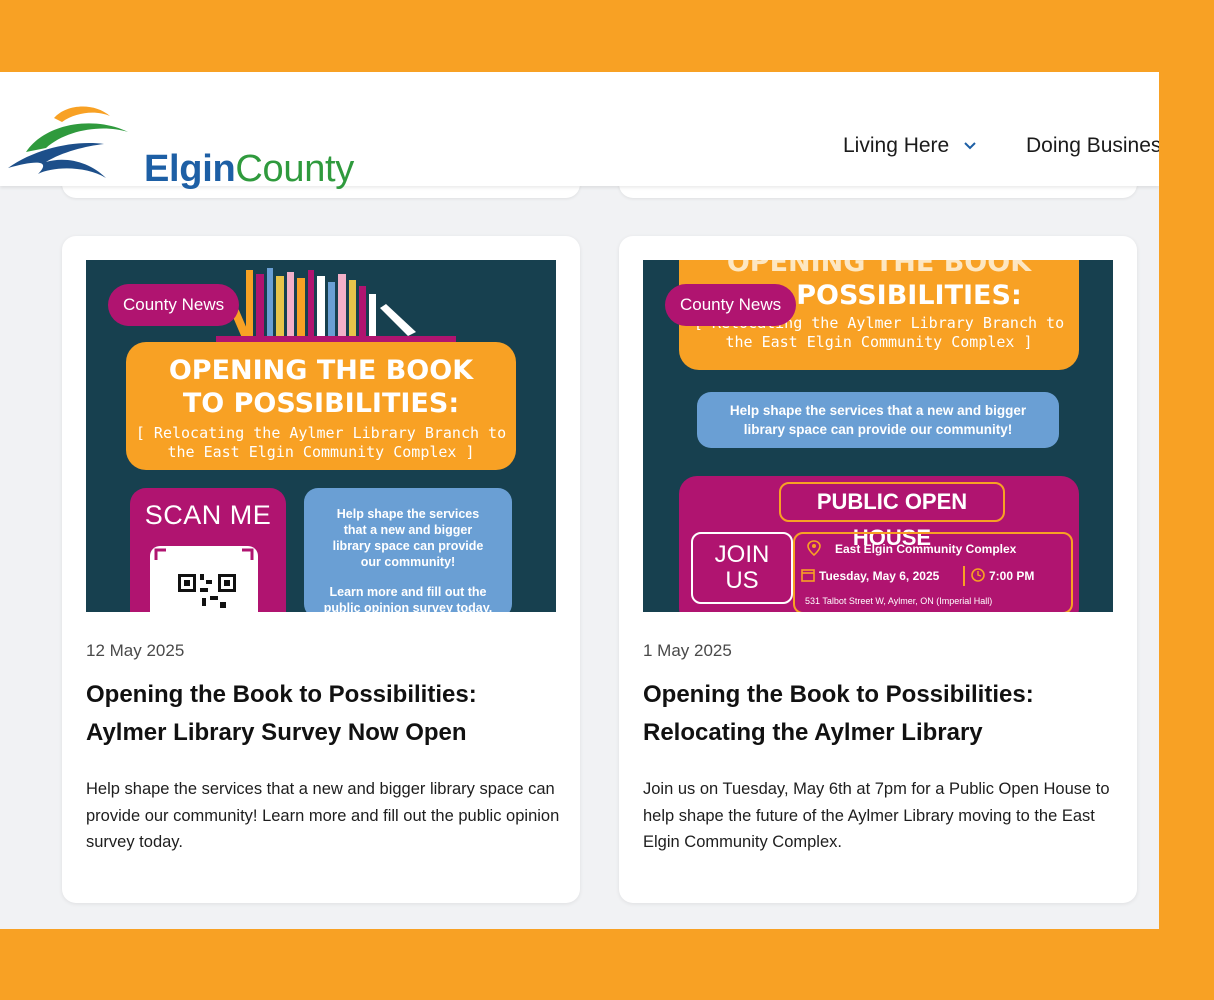  Describe the element at coordinates (294, 169) in the screenshot. I see `logo-text-county: County` at that location.